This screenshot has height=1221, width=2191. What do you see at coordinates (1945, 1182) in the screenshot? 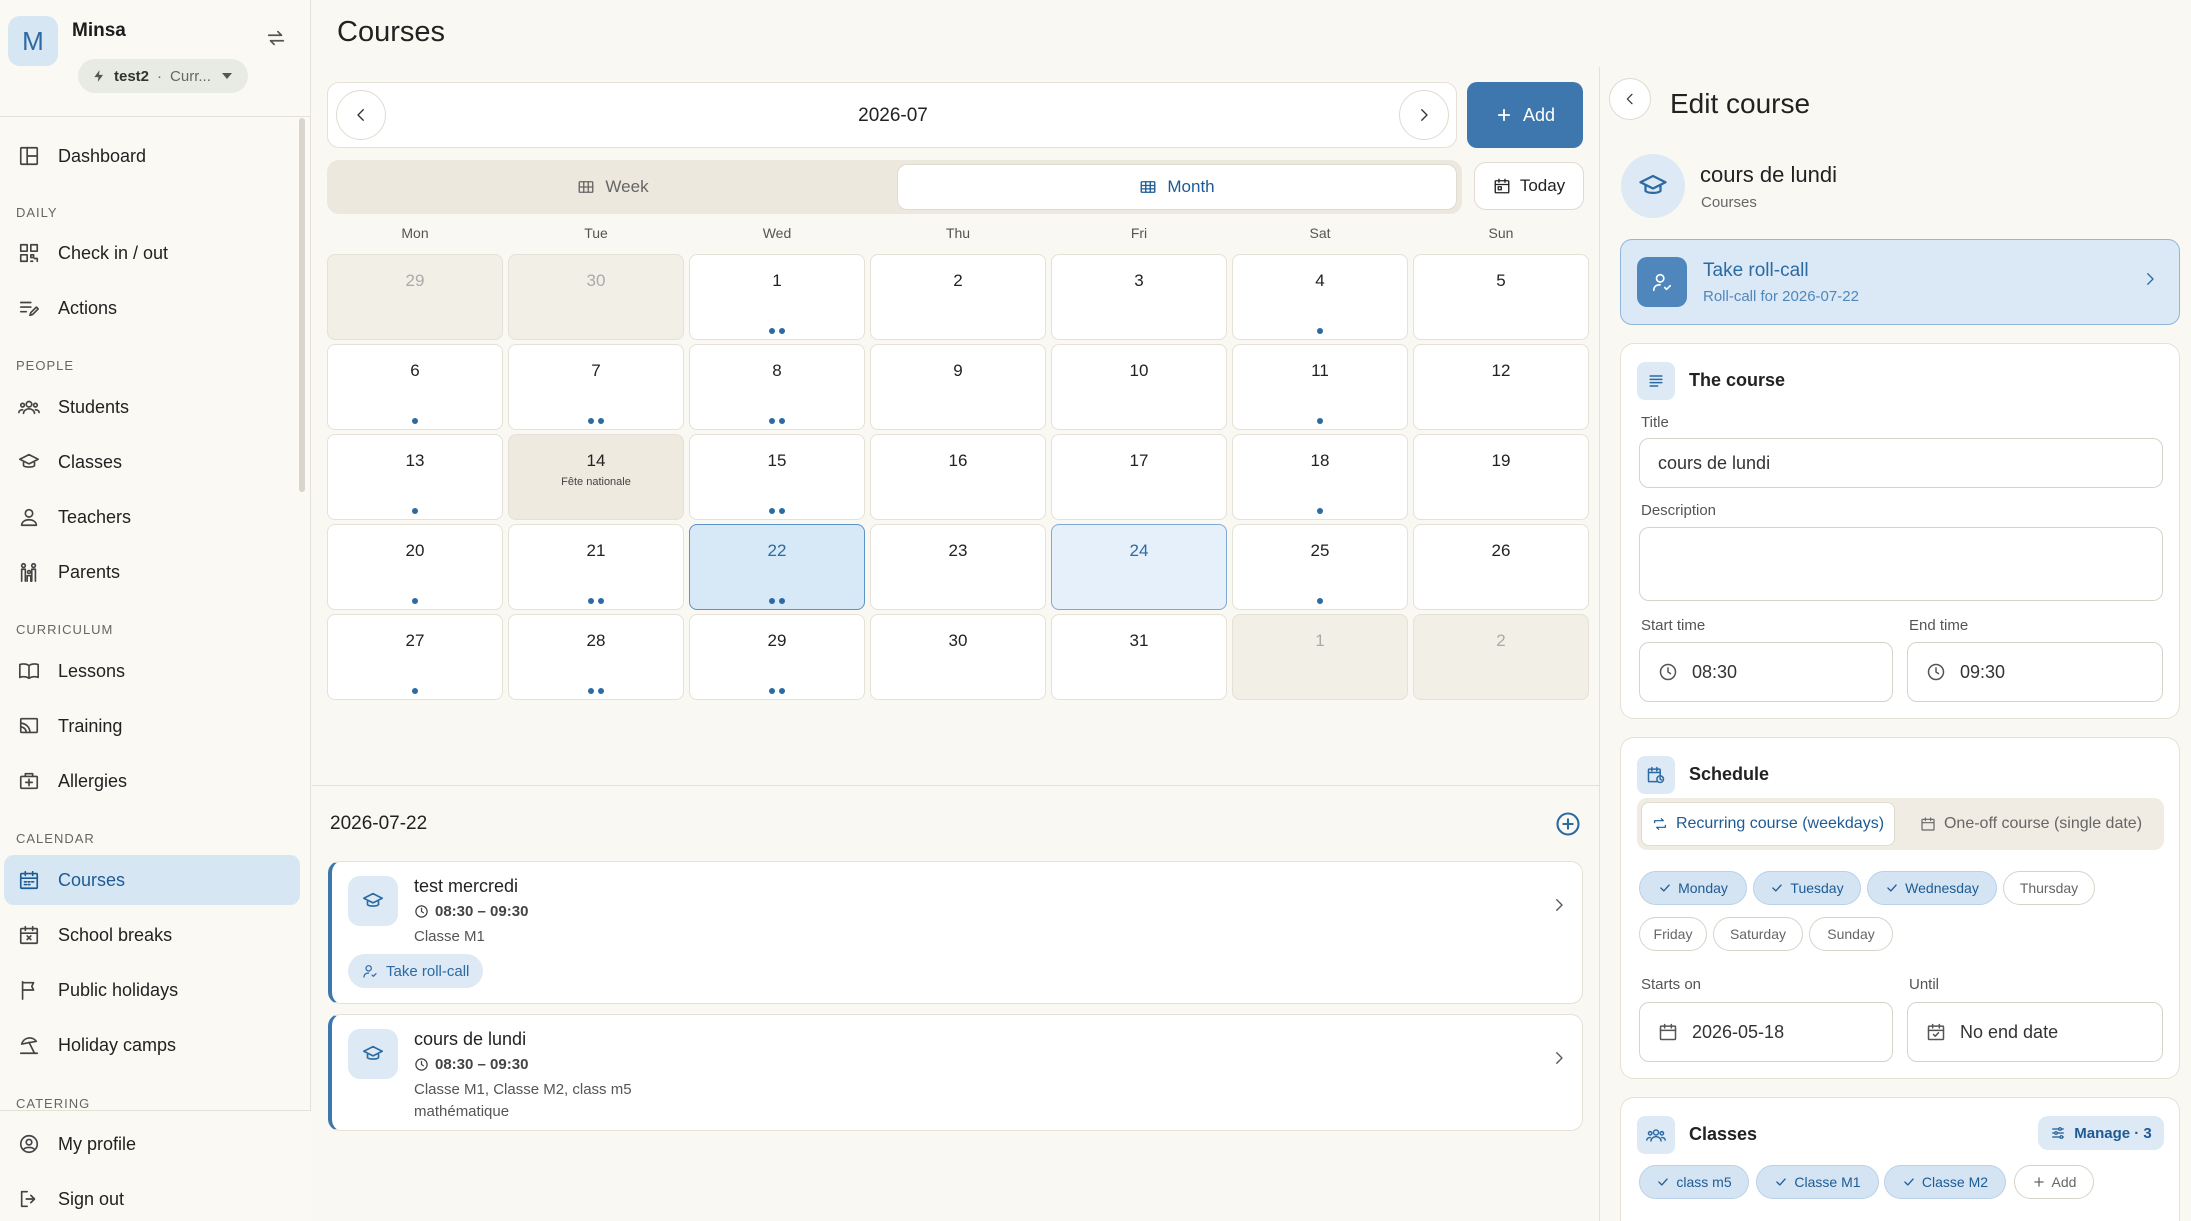
I see `class-chip: Classe M2` at bounding box center [1945, 1182].